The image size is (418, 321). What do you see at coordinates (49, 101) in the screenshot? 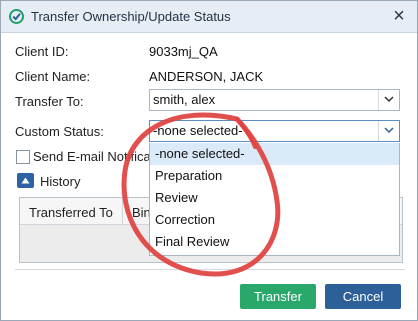
I see `transfer-to-label: Transfer To:` at bounding box center [49, 101].